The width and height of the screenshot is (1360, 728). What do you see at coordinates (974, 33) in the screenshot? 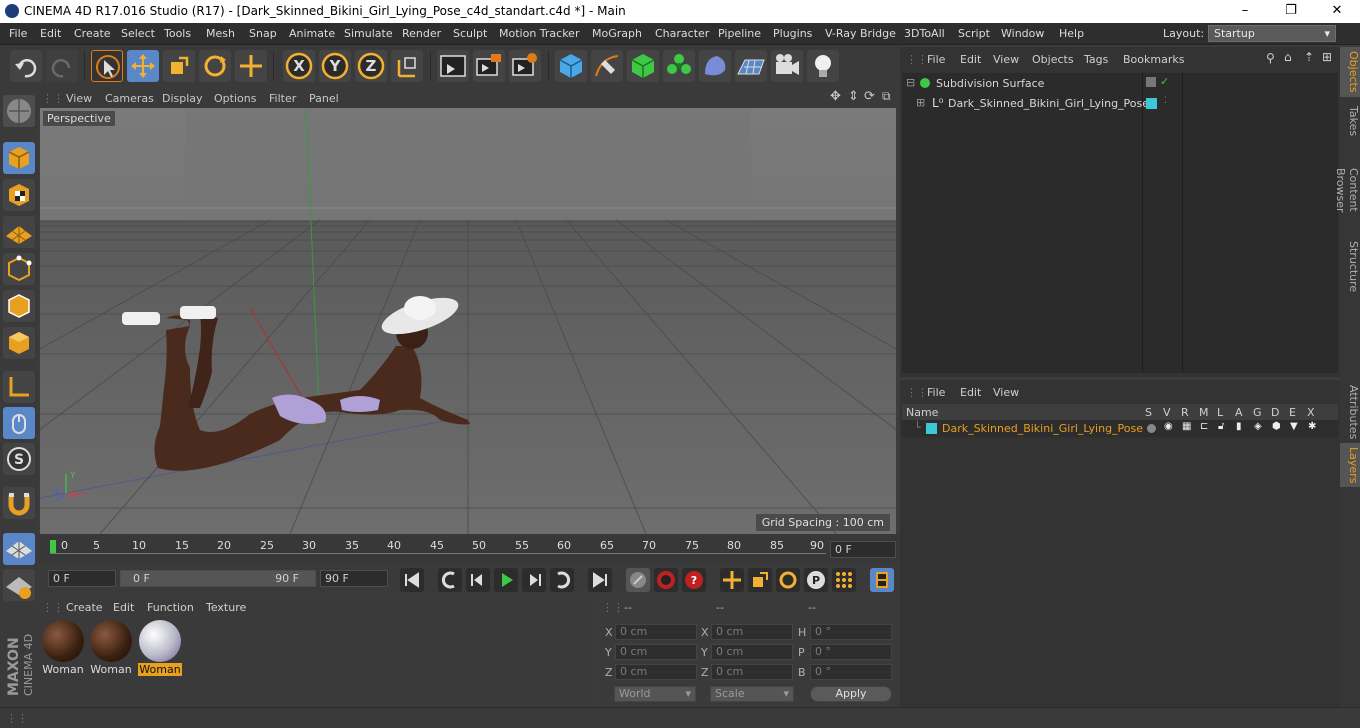
I see `menu-script: Script` at bounding box center [974, 33].